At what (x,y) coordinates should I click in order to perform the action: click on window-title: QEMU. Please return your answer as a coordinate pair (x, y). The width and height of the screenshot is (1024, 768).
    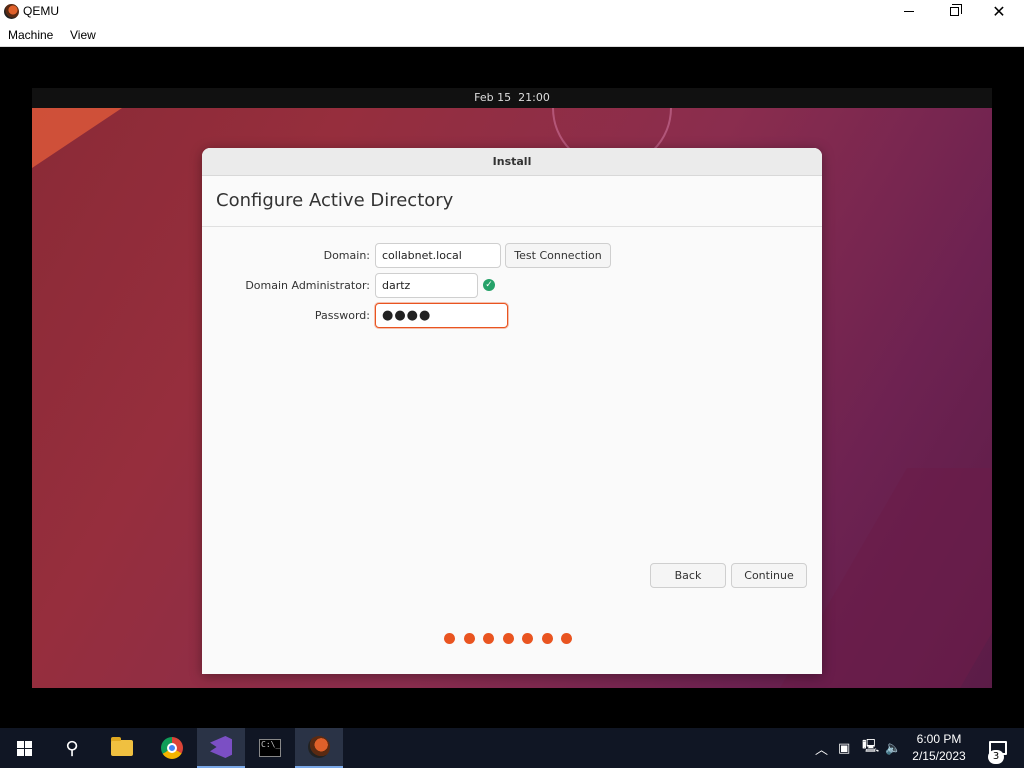
    Looking at the image, I should click on (41, 11).